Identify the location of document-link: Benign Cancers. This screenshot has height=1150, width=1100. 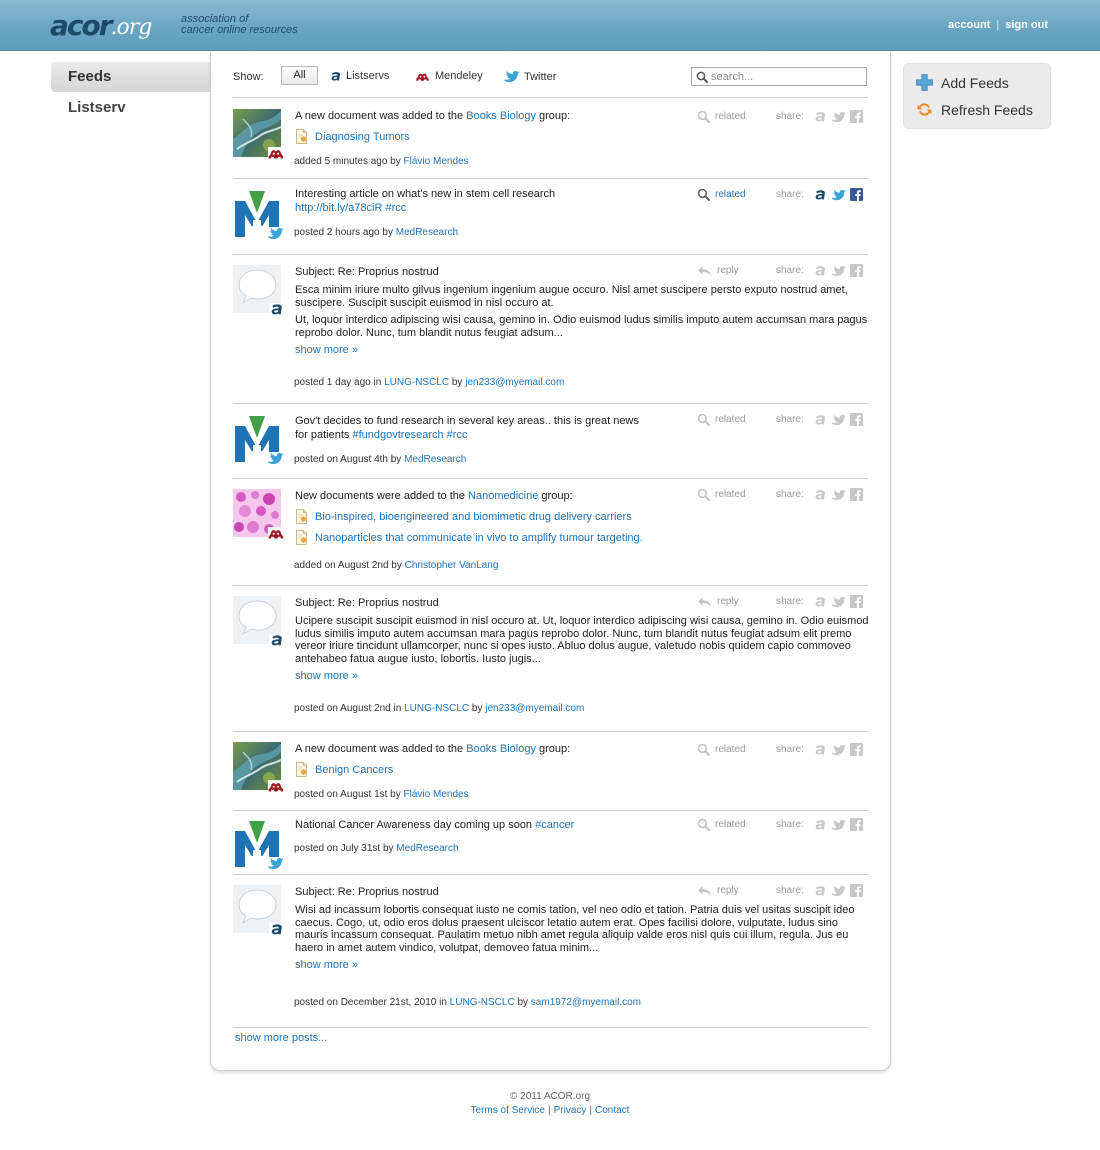
(354, 770).